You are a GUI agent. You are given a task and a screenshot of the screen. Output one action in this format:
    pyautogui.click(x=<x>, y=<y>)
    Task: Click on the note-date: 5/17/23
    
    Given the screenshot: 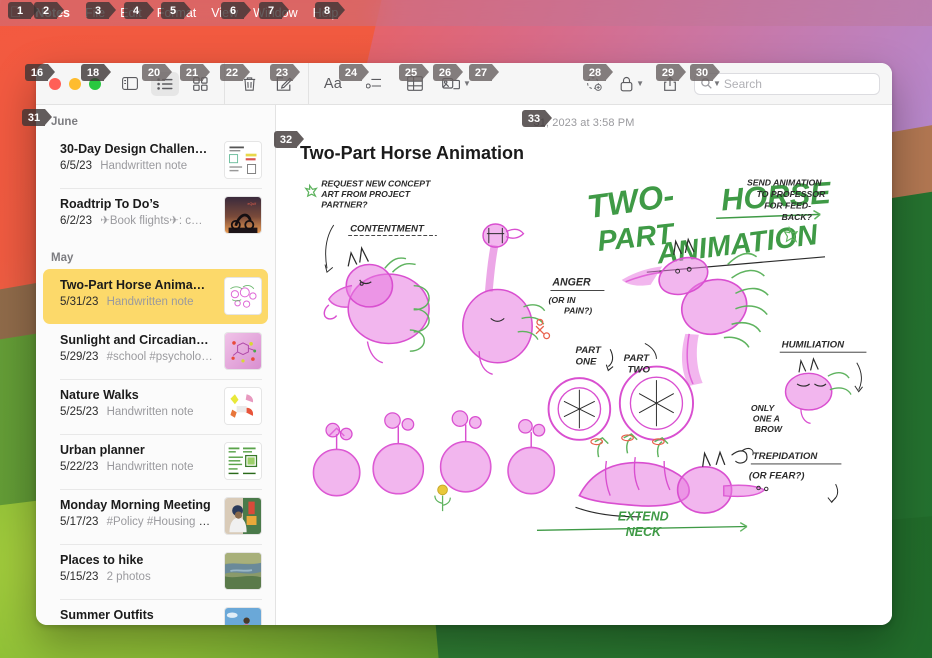 What is the action you would take?
    pyautogui.click(x=79, y=522)
    